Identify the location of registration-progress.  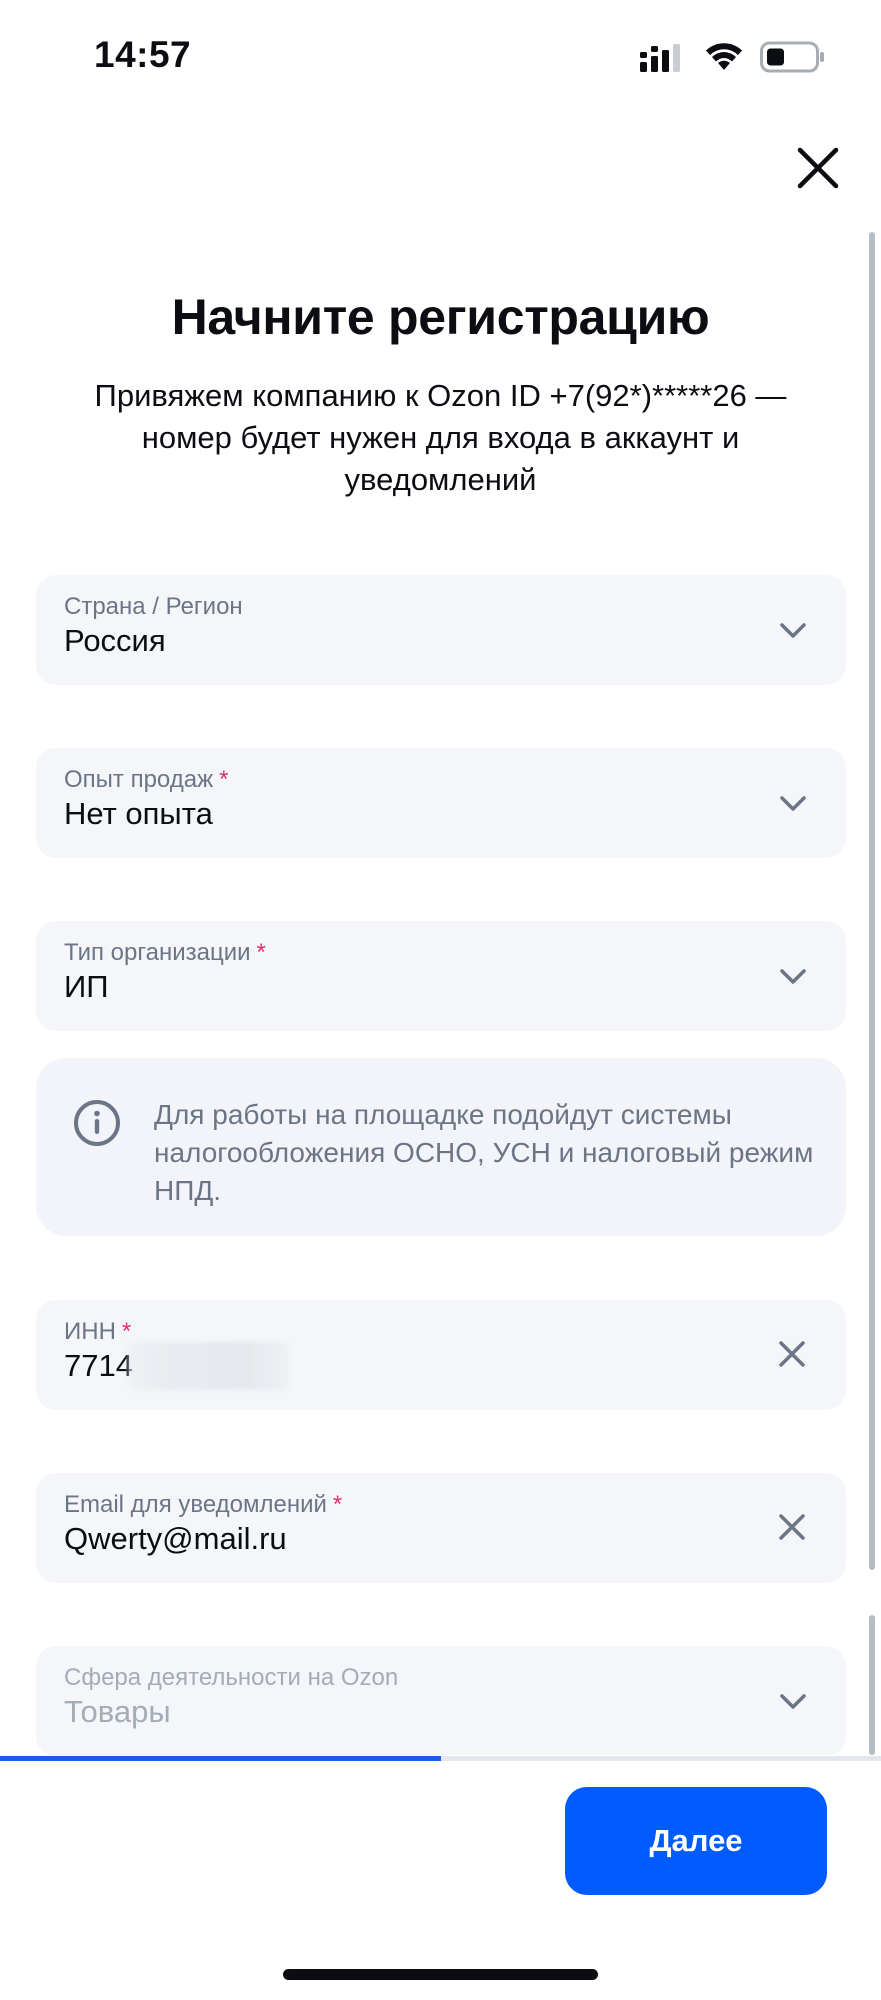
(440, 1758).